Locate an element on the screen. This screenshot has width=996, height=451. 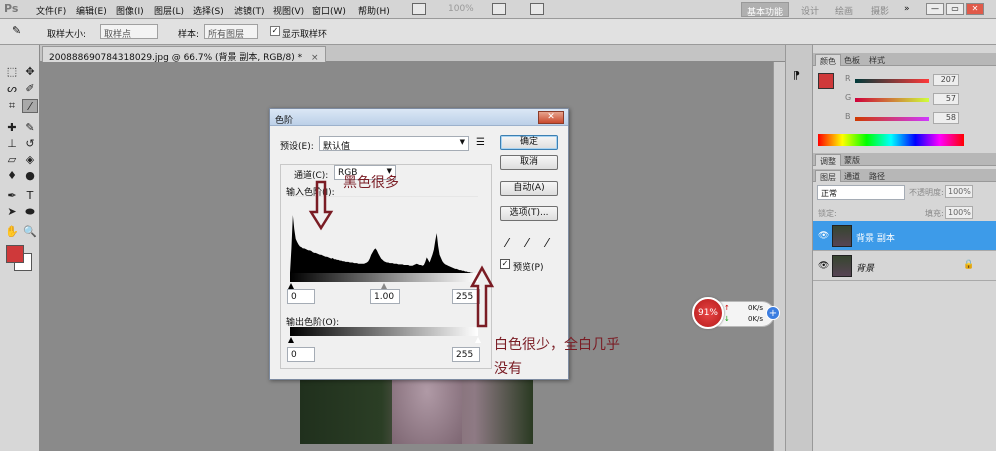
cancel-button: 取消 is located at coordinates (529, 162).